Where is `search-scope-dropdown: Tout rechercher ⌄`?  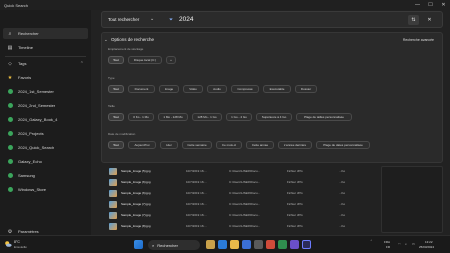
search-scope-dropdown: Tout rechercher ⌄ is located at coordinates (133, 19).